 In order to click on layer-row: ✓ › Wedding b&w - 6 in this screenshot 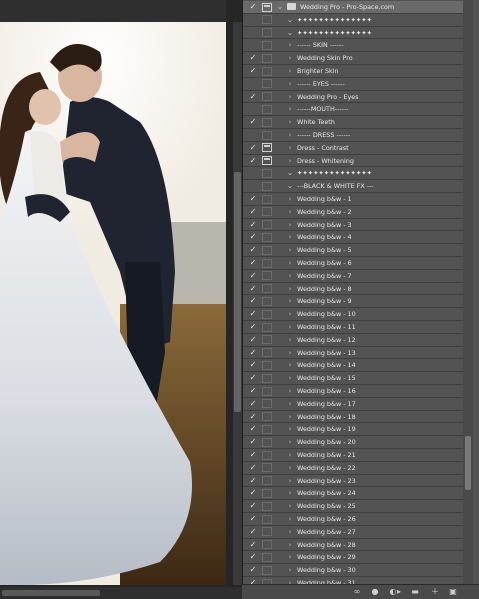, I will do `click(354, 263)`.